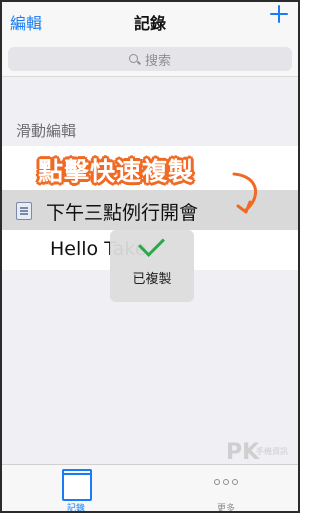 This screenshot has width=320, height=513. I want to click on tab-notes: 記錄, so click(76, 489).